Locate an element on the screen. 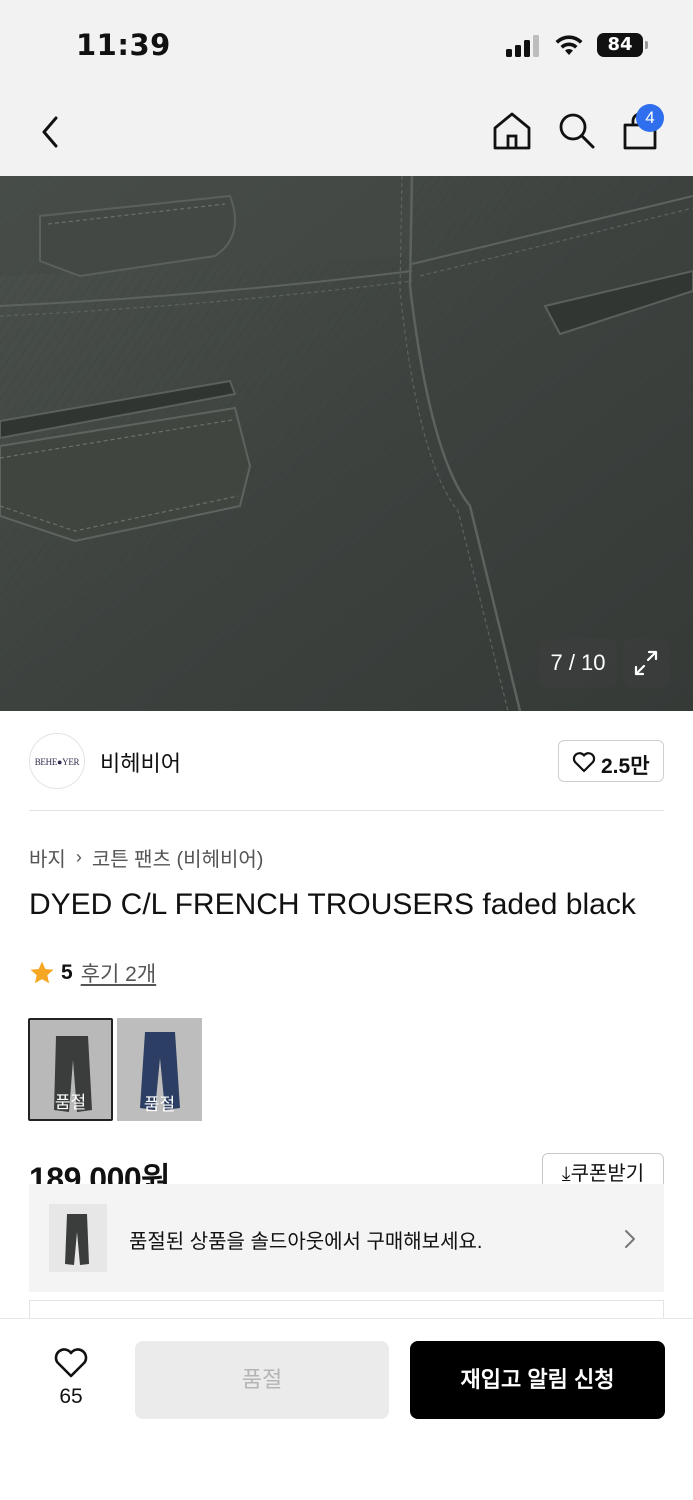 This screenshot has width=693, height=1500. breadcrumb-subcategory: 코튼 팬츠 (비헤비어) is located at coordinates (178, 857).